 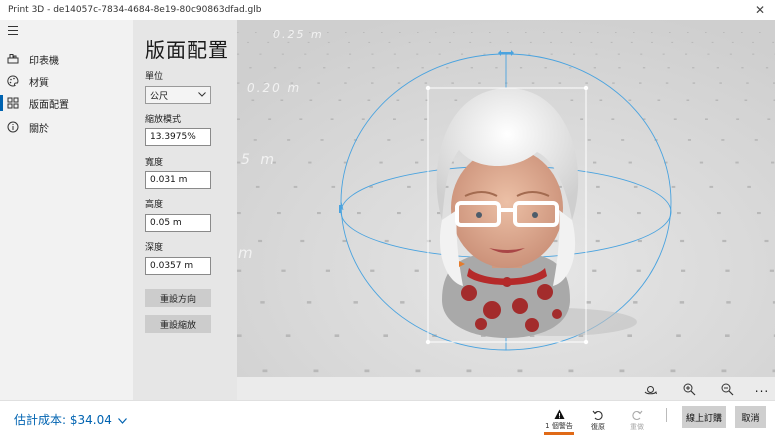 I want to click on close-icon: ✕, so click(x=760, y=10).